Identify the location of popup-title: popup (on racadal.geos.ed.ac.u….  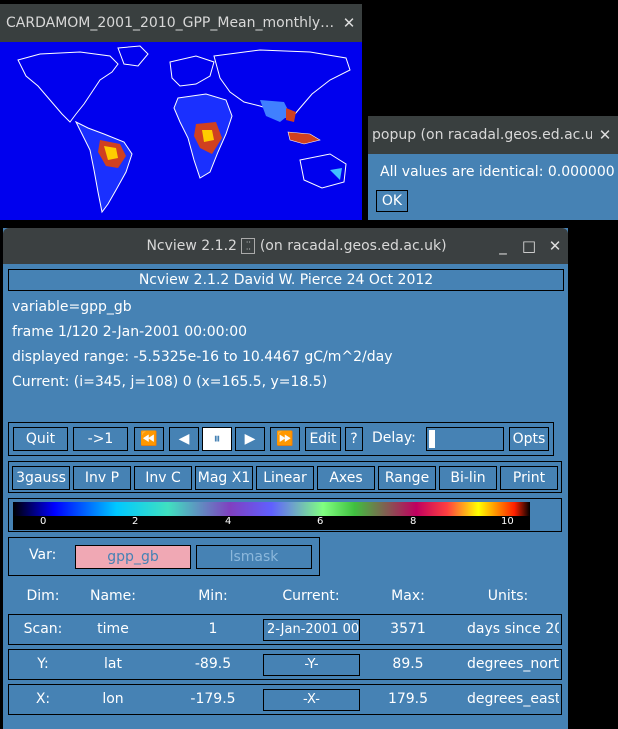
(482, 135).